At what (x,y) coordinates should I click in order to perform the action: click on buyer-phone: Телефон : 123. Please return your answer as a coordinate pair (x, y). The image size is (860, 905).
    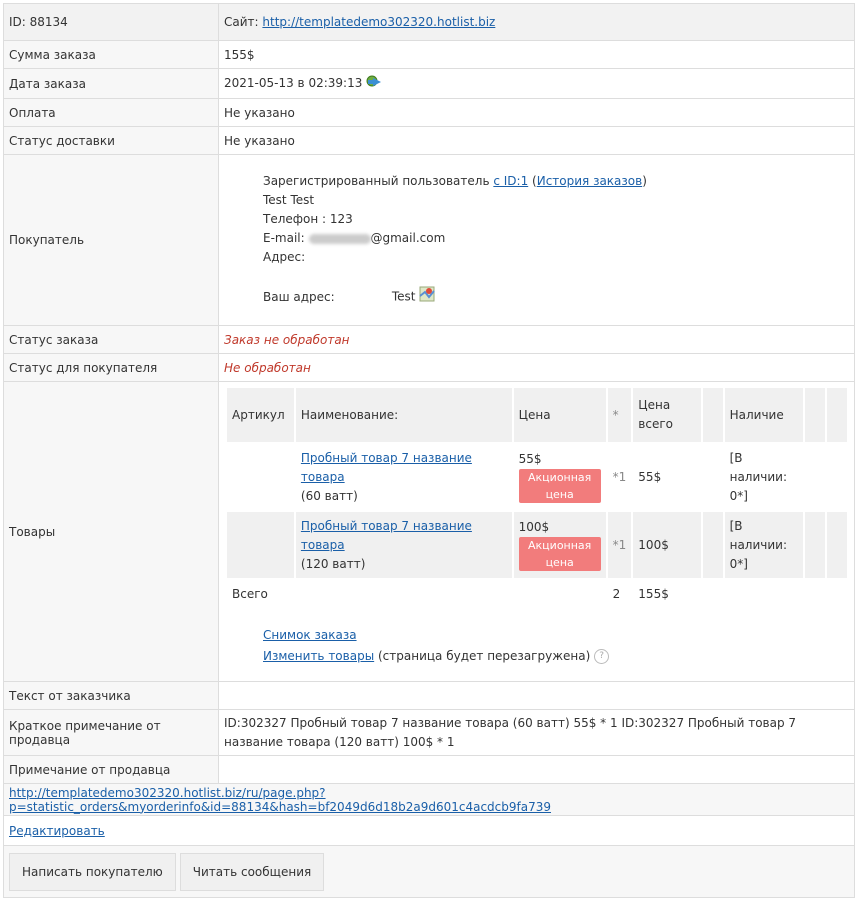
    Looking at the image, I should click on (308, 219).